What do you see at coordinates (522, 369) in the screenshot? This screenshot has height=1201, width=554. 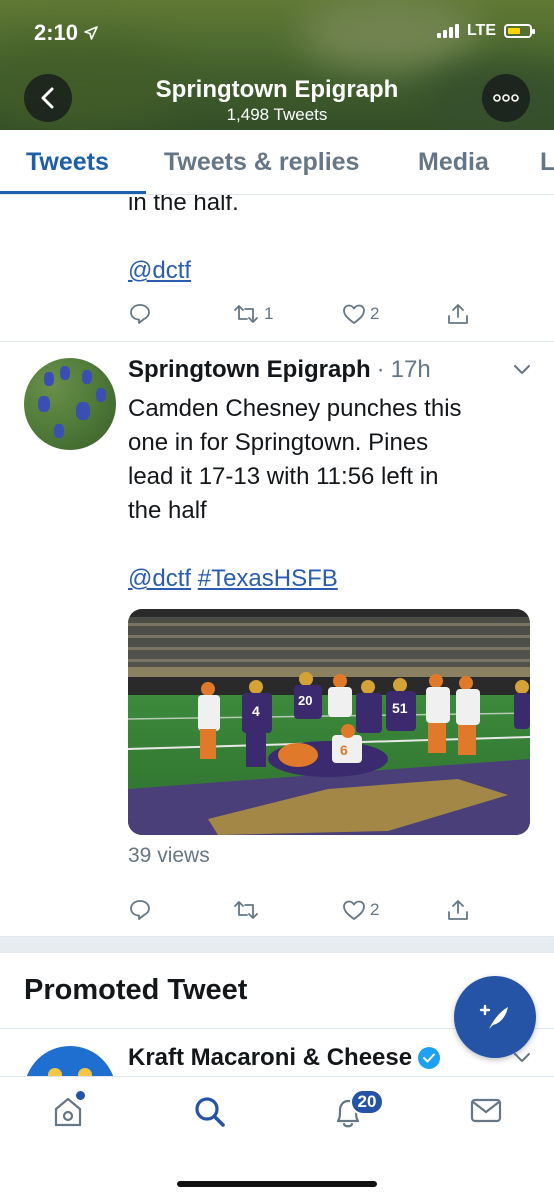 I see `chevron-down-icon` at bounding box center [522, 369].